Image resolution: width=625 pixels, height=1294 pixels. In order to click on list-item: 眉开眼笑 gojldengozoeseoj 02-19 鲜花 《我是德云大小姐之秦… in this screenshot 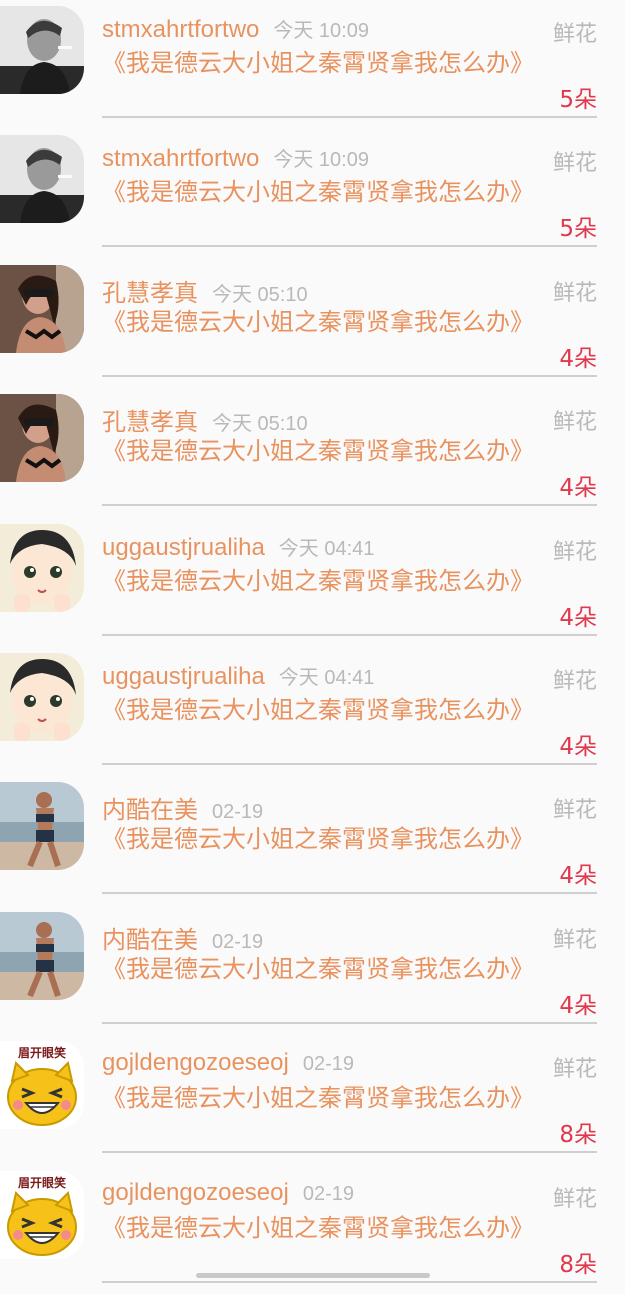, I will do `click(312, 1099)`.